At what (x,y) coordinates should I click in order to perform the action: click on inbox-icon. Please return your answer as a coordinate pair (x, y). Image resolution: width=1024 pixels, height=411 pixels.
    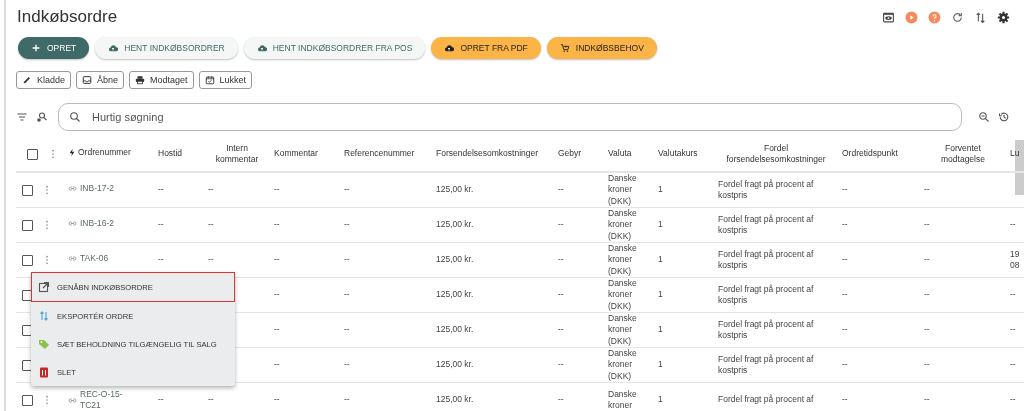
    Looking at the image, I should click on (87, 80).